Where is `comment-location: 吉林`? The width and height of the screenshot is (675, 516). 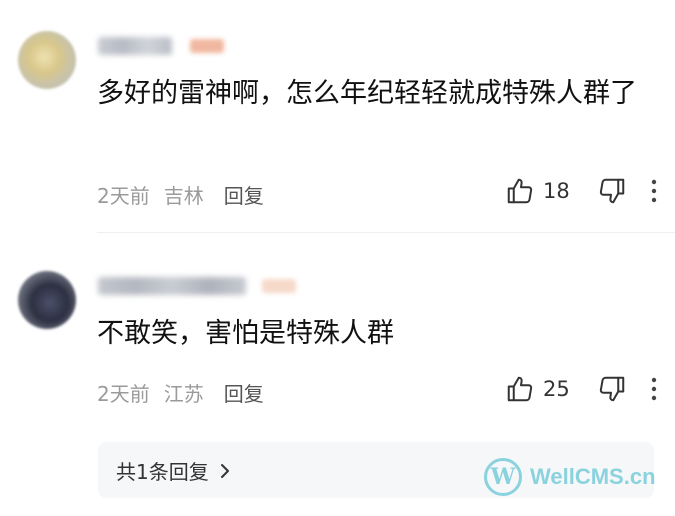
comment-location: 吉林 is located at coordinates (183, 196).